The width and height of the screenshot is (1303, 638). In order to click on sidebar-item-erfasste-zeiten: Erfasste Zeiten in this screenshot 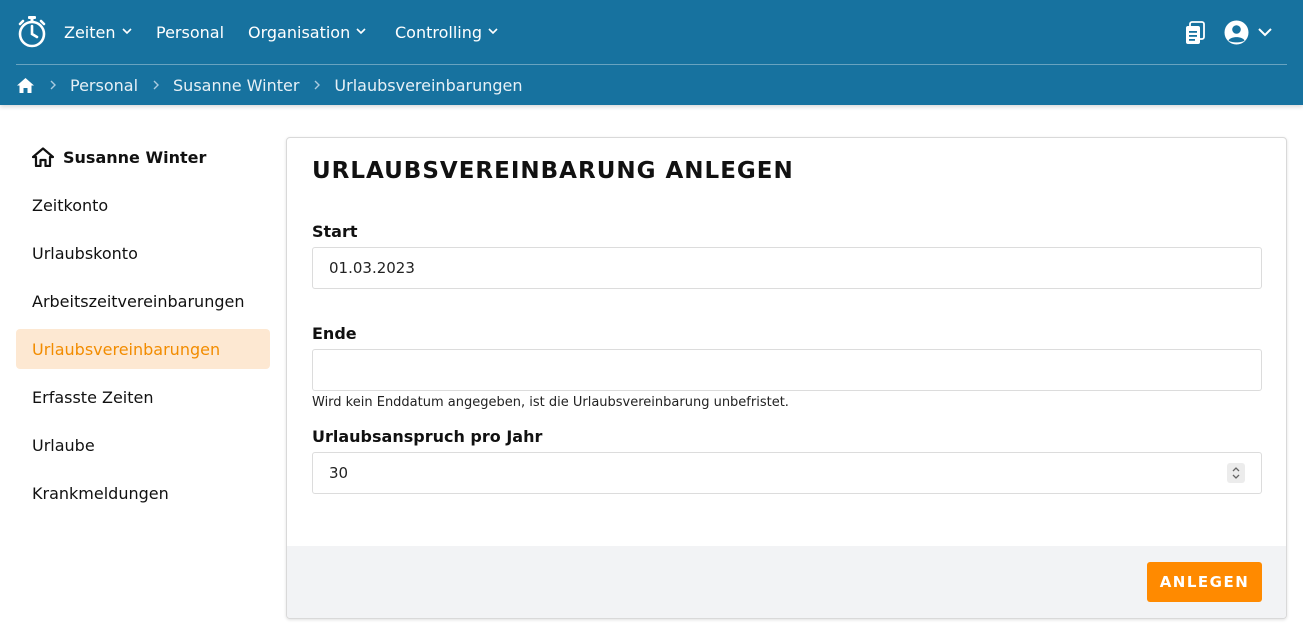, I will do `click(143, 397)`.